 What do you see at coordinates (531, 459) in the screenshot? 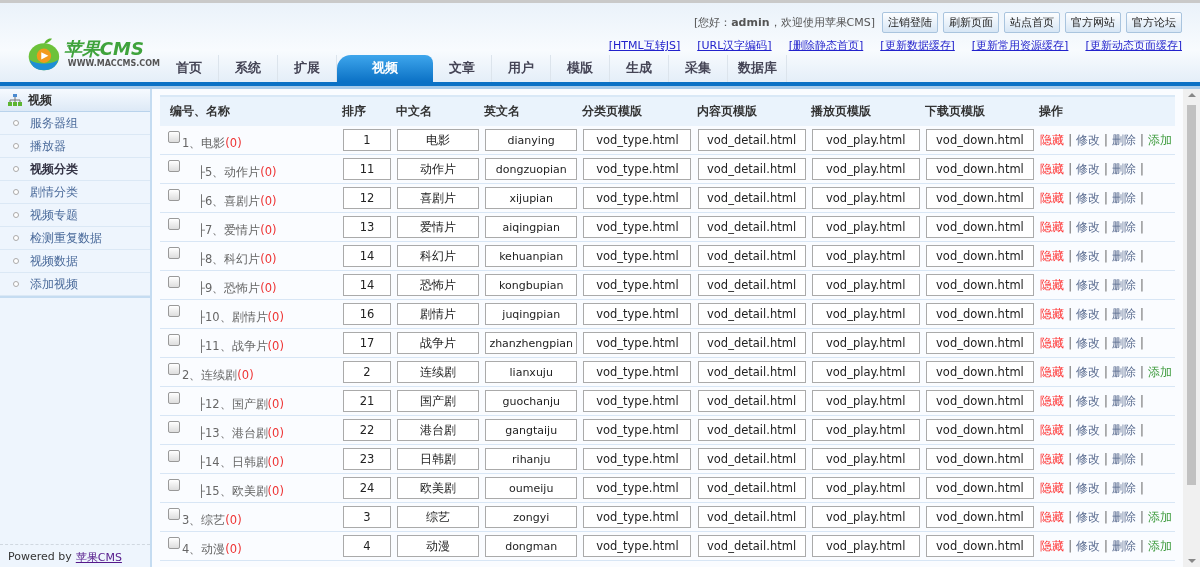
I see `table-input: rihanju` at bounding box center [531, 459].